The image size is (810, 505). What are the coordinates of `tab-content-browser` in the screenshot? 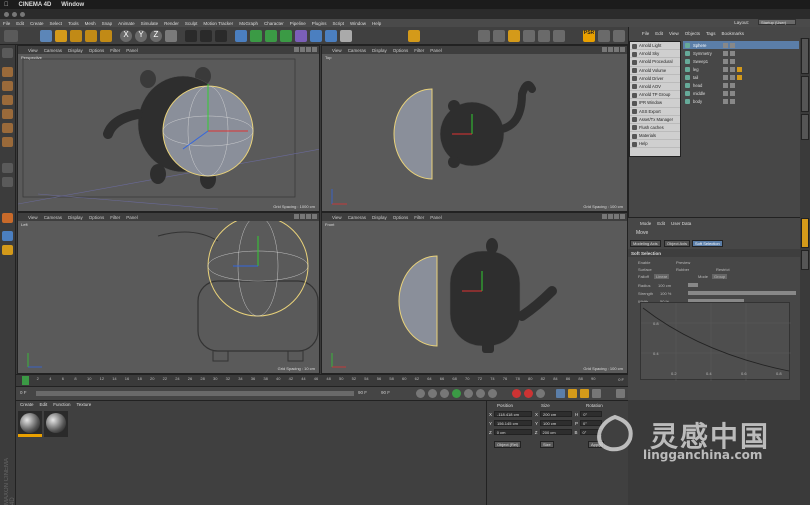 It's located at (805, 94).